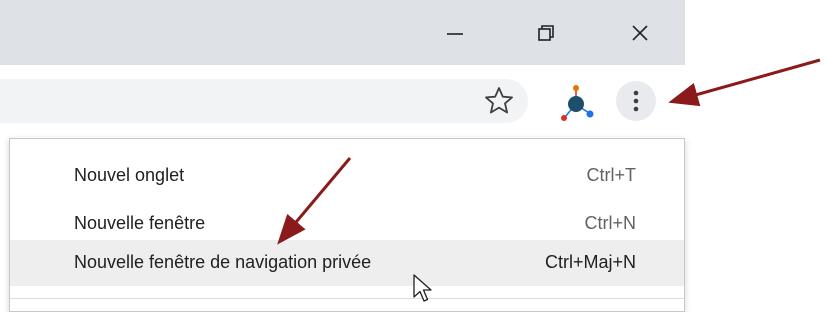 This screenshot has height=312, width=830. Describe the element at coordinates (590, 262) in the screenshot. I see `menu-item-shortcut: Ctrl+Maj+N` at that location.